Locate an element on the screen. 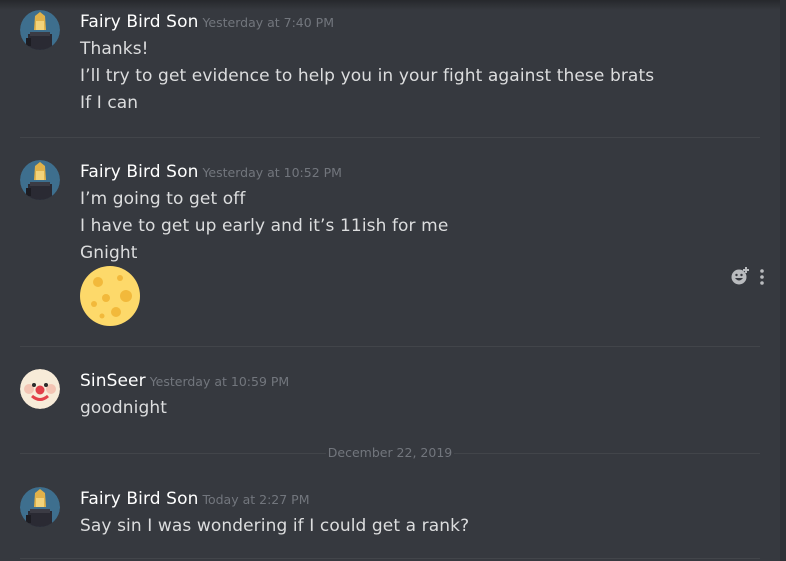 This screenshot has height=561, width=786. message-header: SinSeer Yesterday at 10:59 PM is located at coordinates (184, 381).